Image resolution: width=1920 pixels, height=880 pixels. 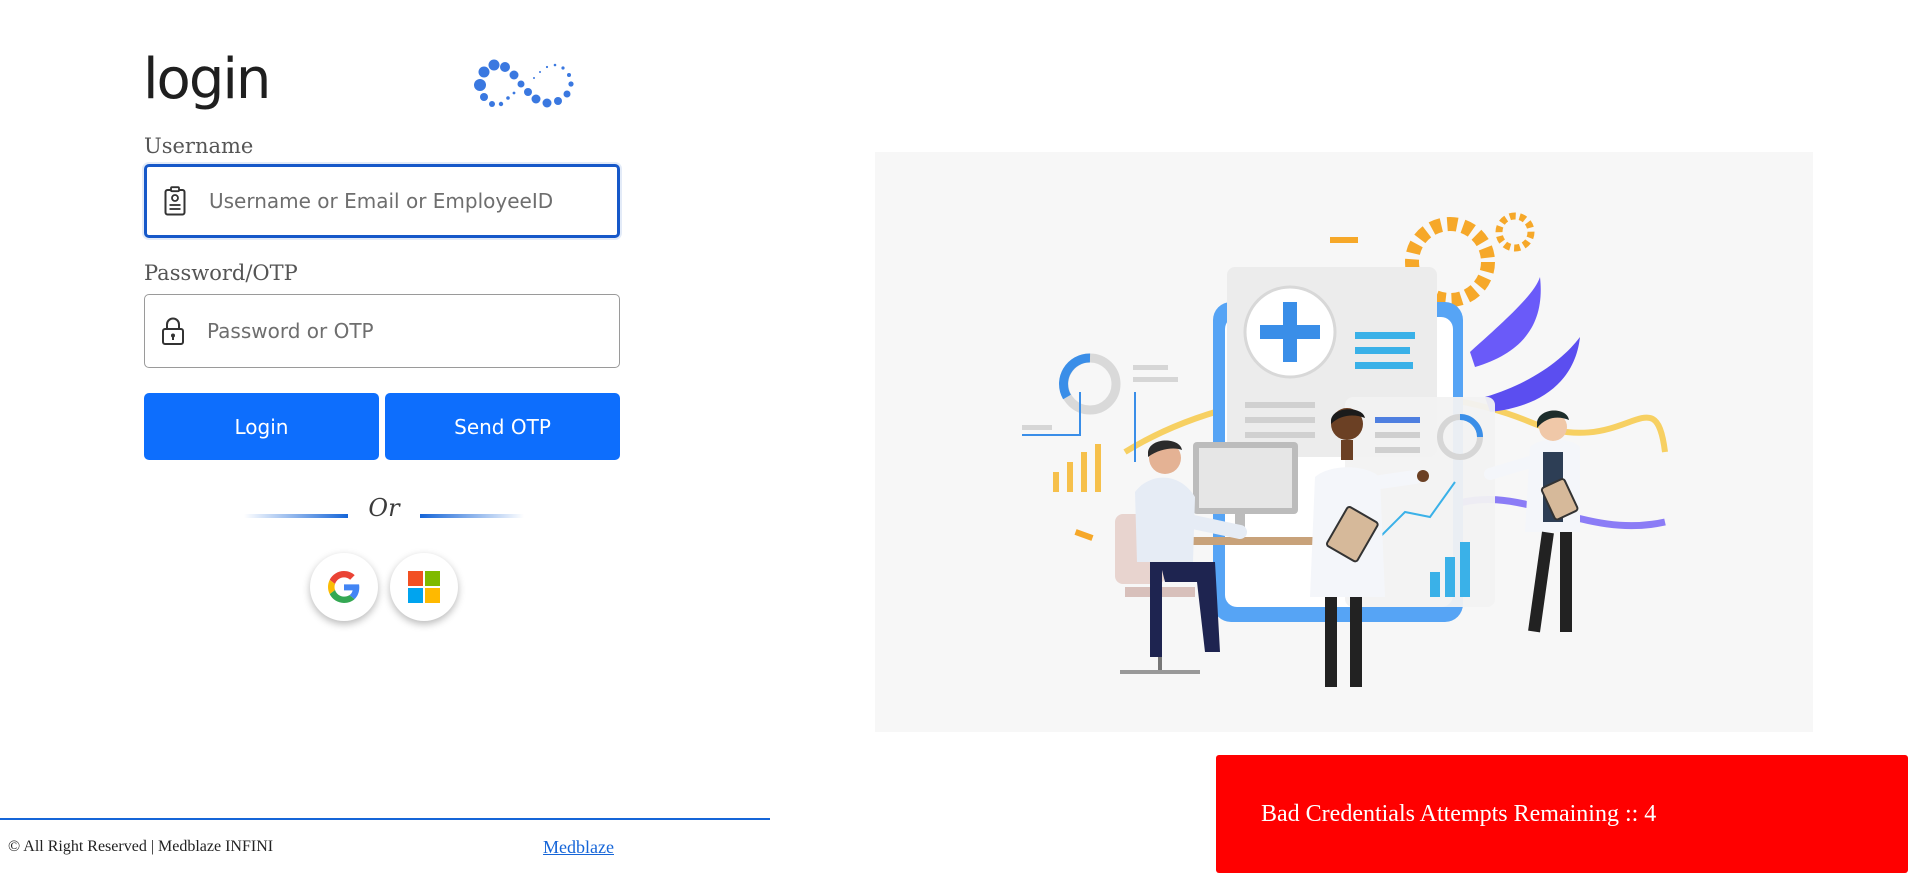 I want to click on error-alert: Bad Credentials Attempts Remaining :: 4, so click(x=1562, y=814).